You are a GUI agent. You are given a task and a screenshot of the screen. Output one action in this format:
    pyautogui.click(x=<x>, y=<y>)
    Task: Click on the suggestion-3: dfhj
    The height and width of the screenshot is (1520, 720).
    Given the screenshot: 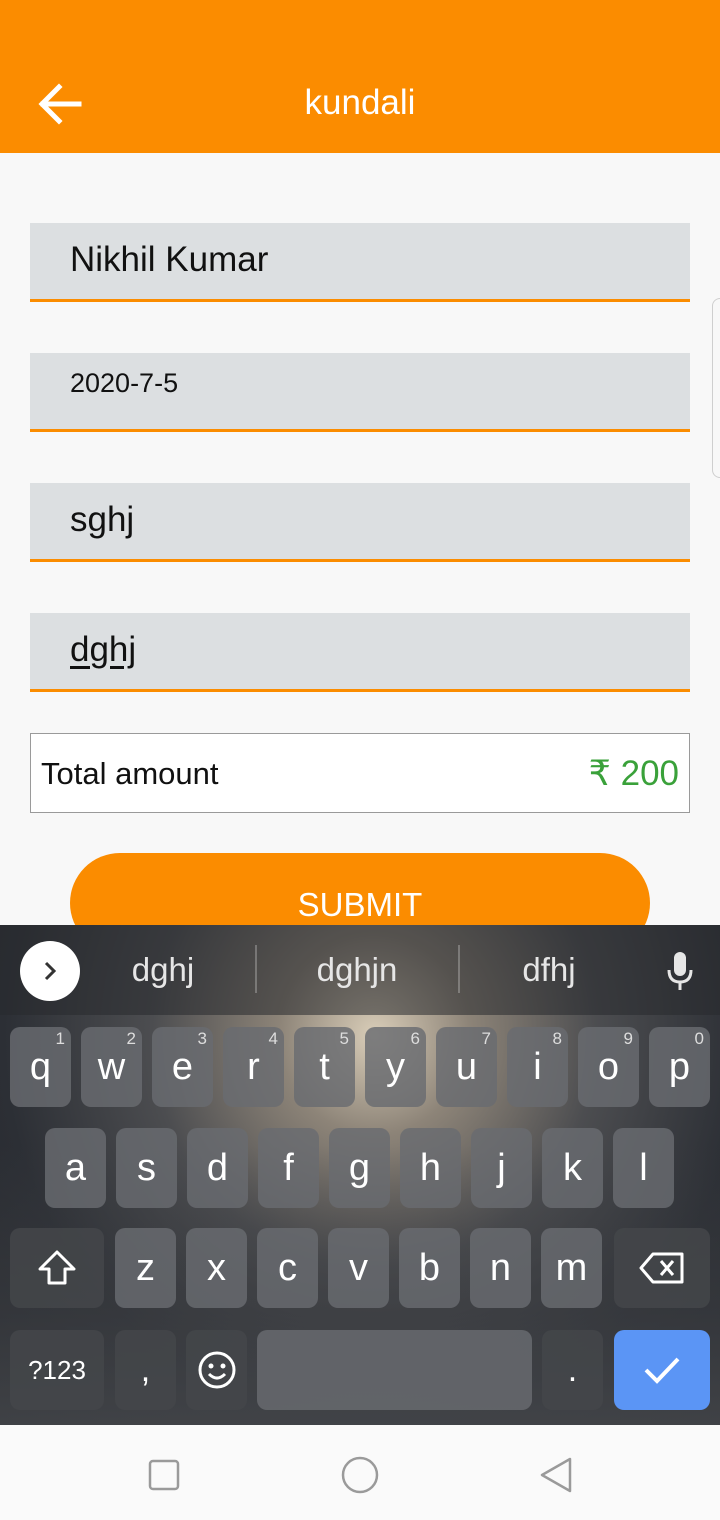 What is the action you would take?
    pyautogui.click(x=549, y=970)
    